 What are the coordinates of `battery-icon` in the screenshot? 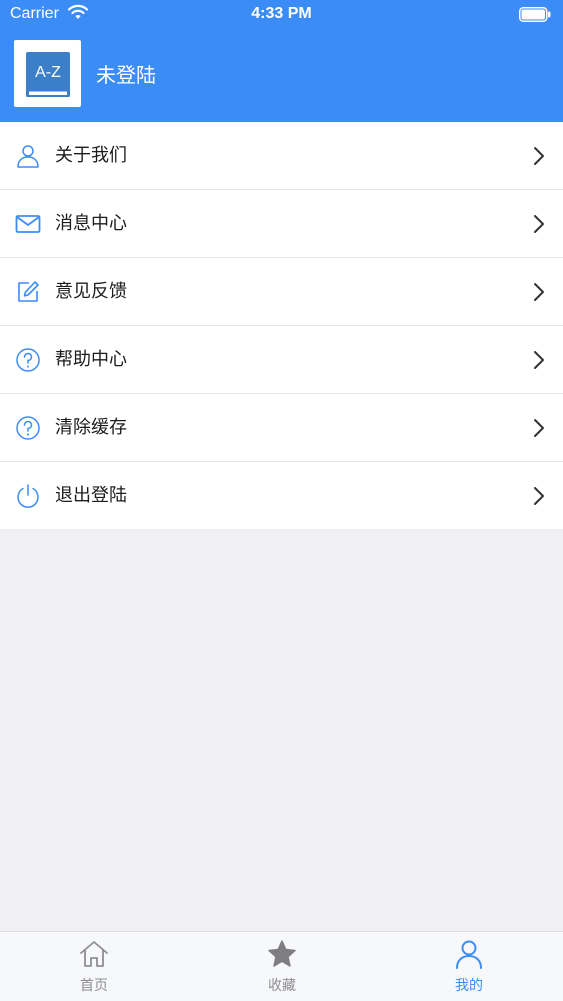 It's located at (535, 17).